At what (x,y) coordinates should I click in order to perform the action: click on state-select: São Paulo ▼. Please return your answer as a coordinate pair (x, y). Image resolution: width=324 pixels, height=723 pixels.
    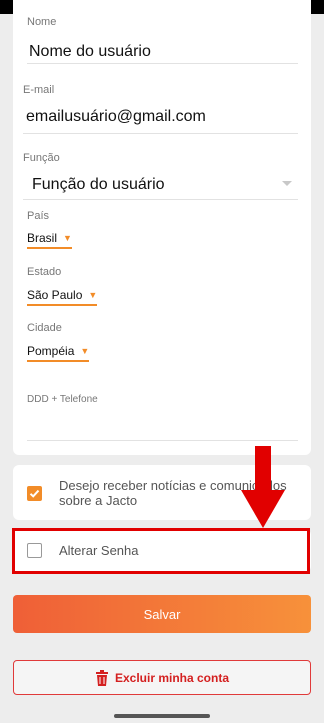
    Looking at the image, I should click on (62, 297).